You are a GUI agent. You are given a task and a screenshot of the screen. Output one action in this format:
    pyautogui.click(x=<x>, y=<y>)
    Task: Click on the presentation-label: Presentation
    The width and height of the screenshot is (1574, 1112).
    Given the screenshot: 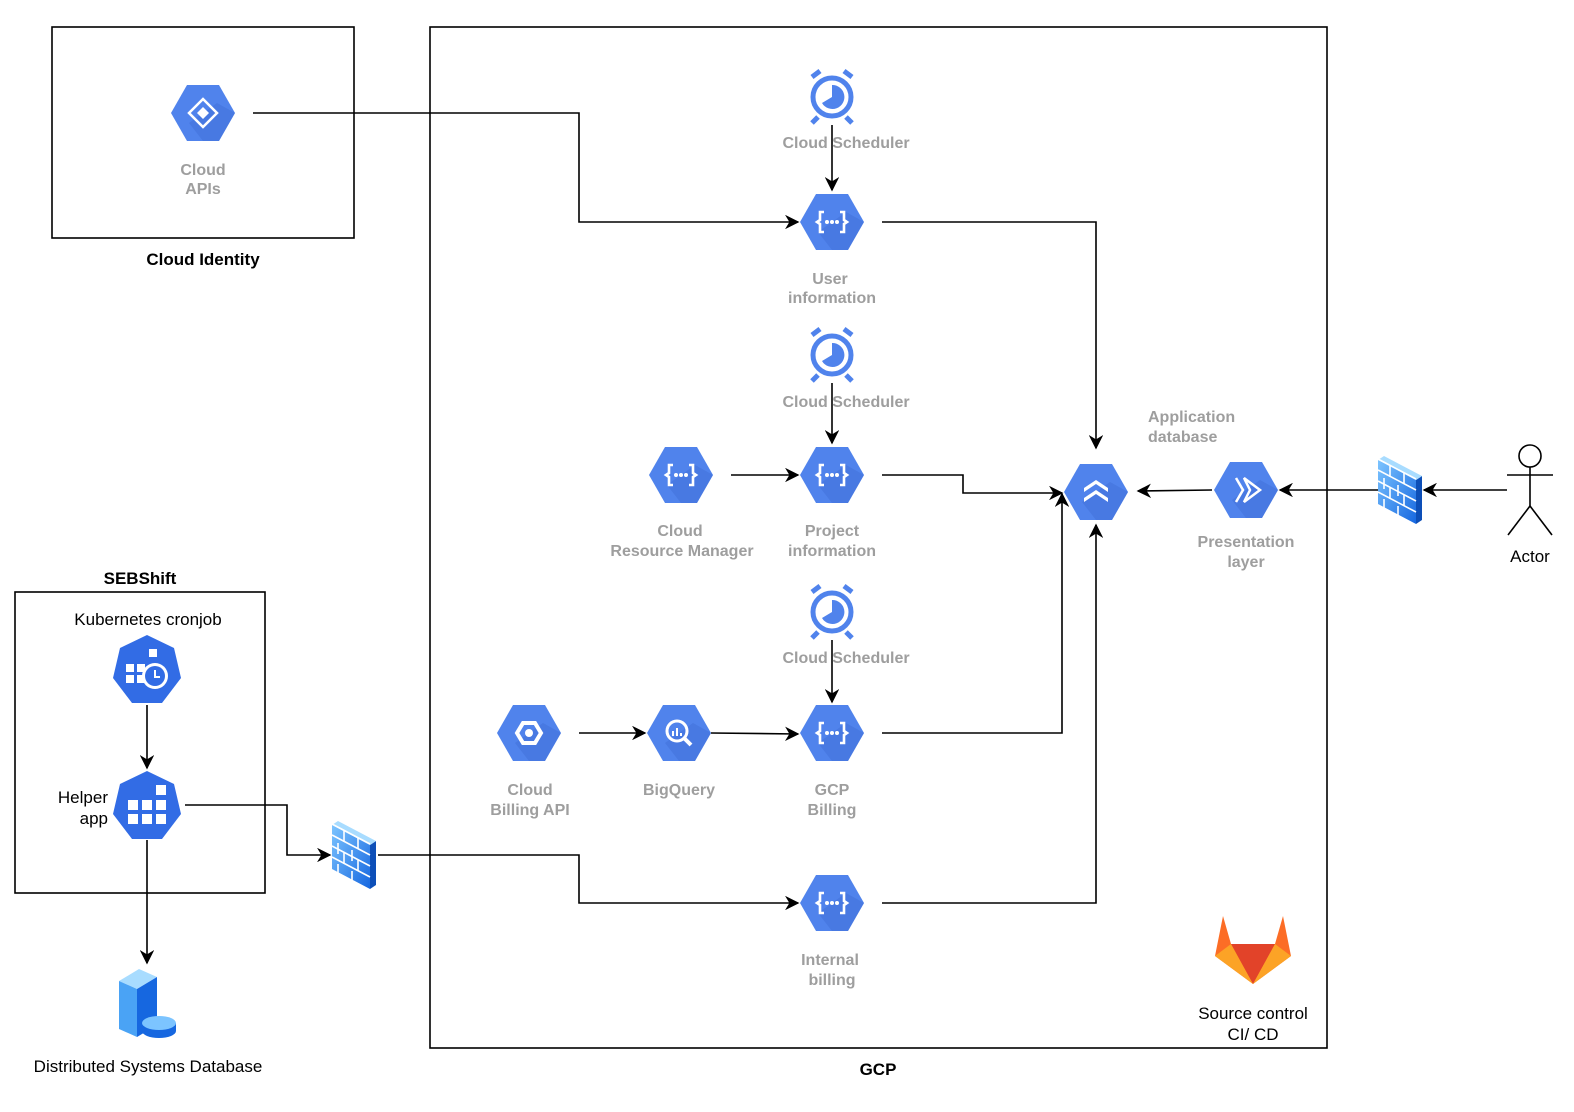 What is the action you would take?
    pyautogui.click(x=1246, y=542)
    